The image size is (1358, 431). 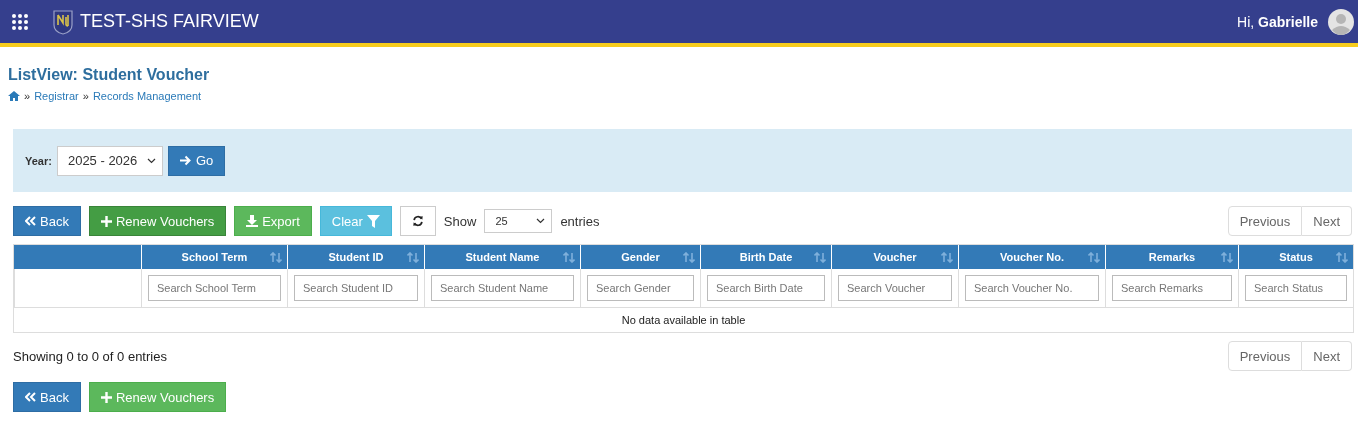 I want to click on column-header: Student ID, so click(x=355, y=257).